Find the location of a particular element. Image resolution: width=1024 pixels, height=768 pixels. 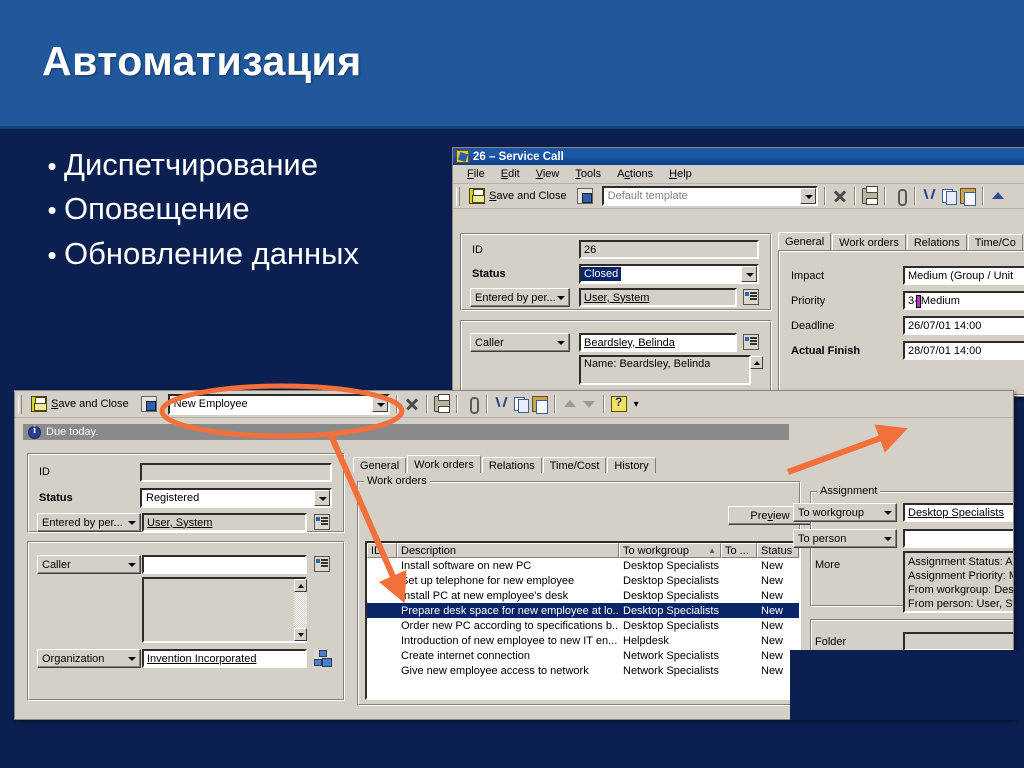

help-icon is located at coordinates (618, 403).